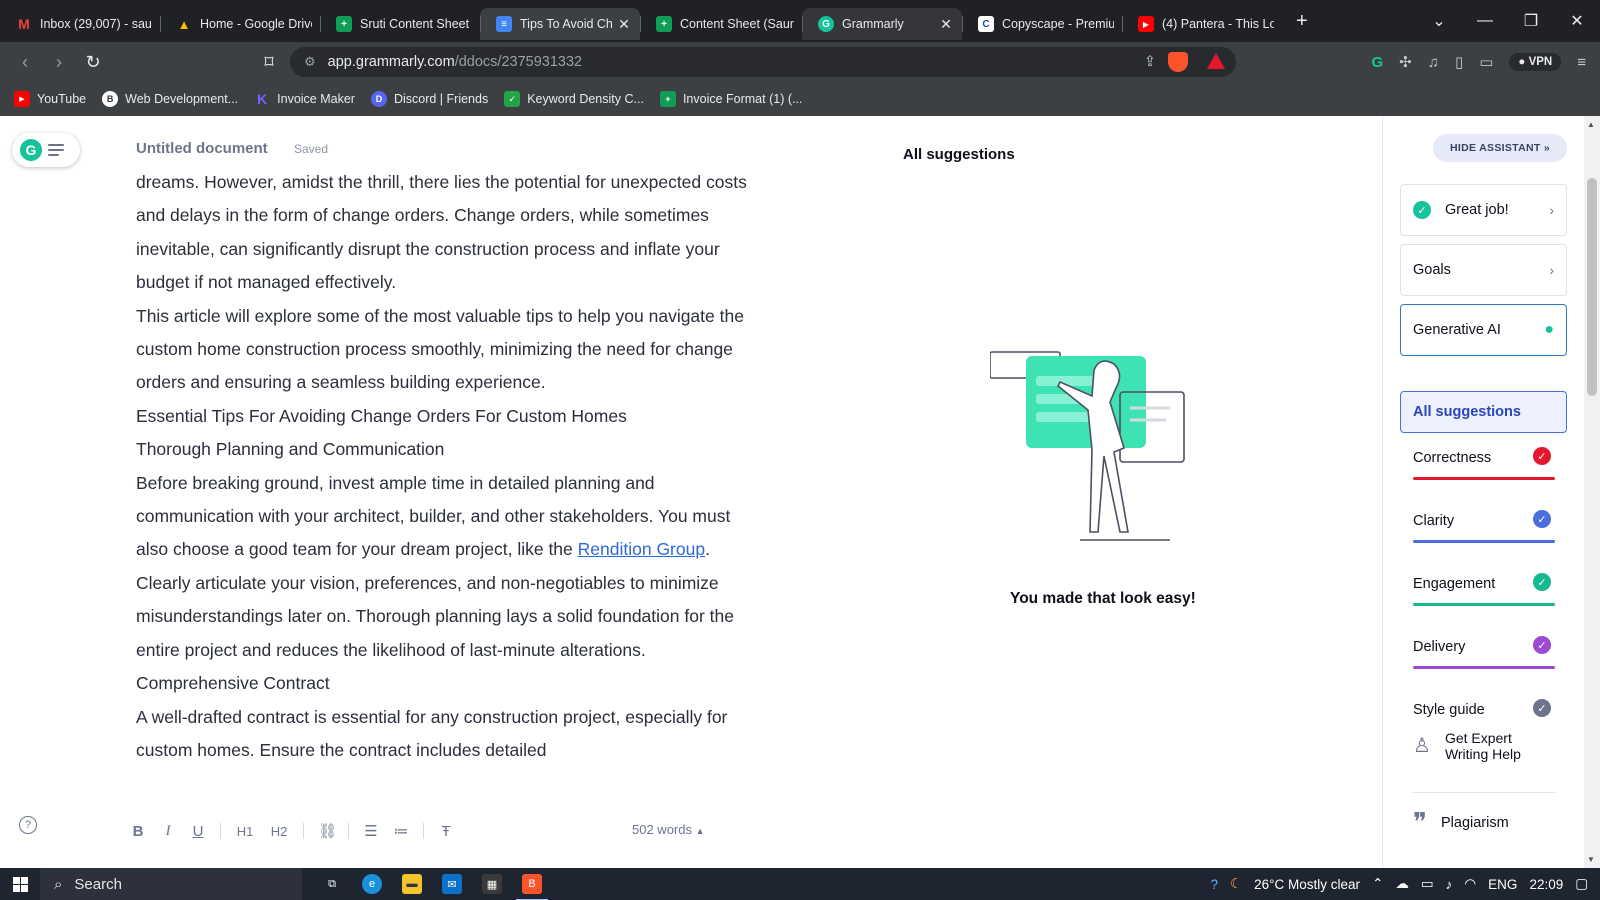 The width and height of the screenshot is (1600, 900). I want to click on bookmark-youtube: ▶ YouTube, so click(50, 99).